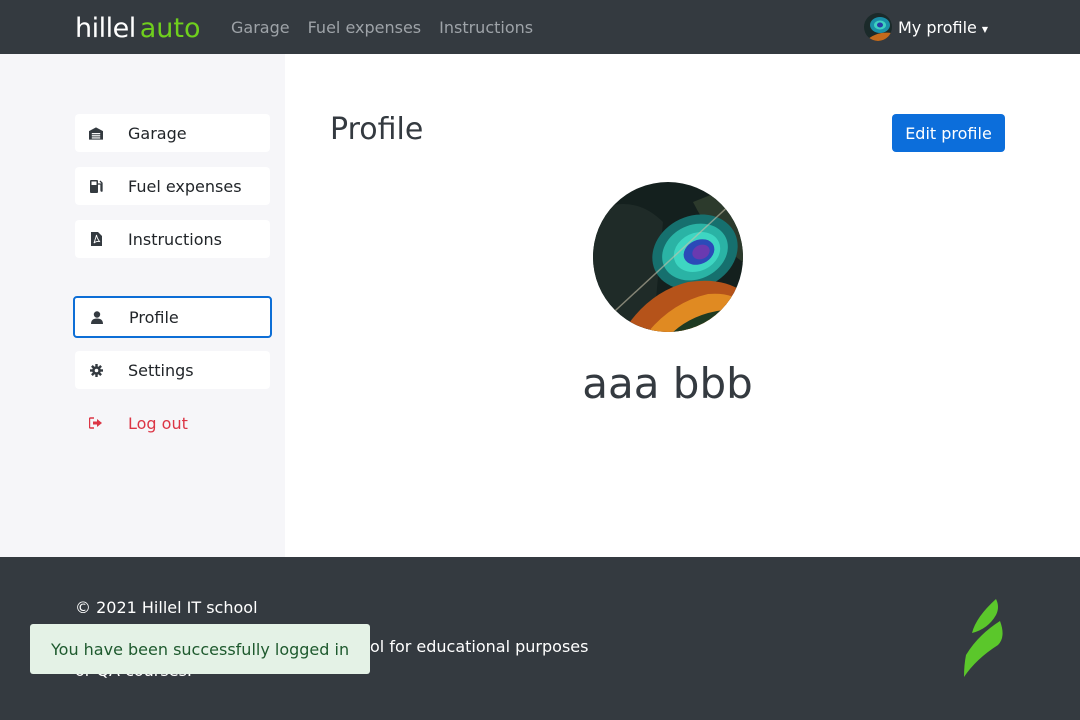 This screenshot has height=720, width=1080. What do you see at coordinates (97, 317) in the screenshot?
I see `user-icon` at bounding box center [97, 317].